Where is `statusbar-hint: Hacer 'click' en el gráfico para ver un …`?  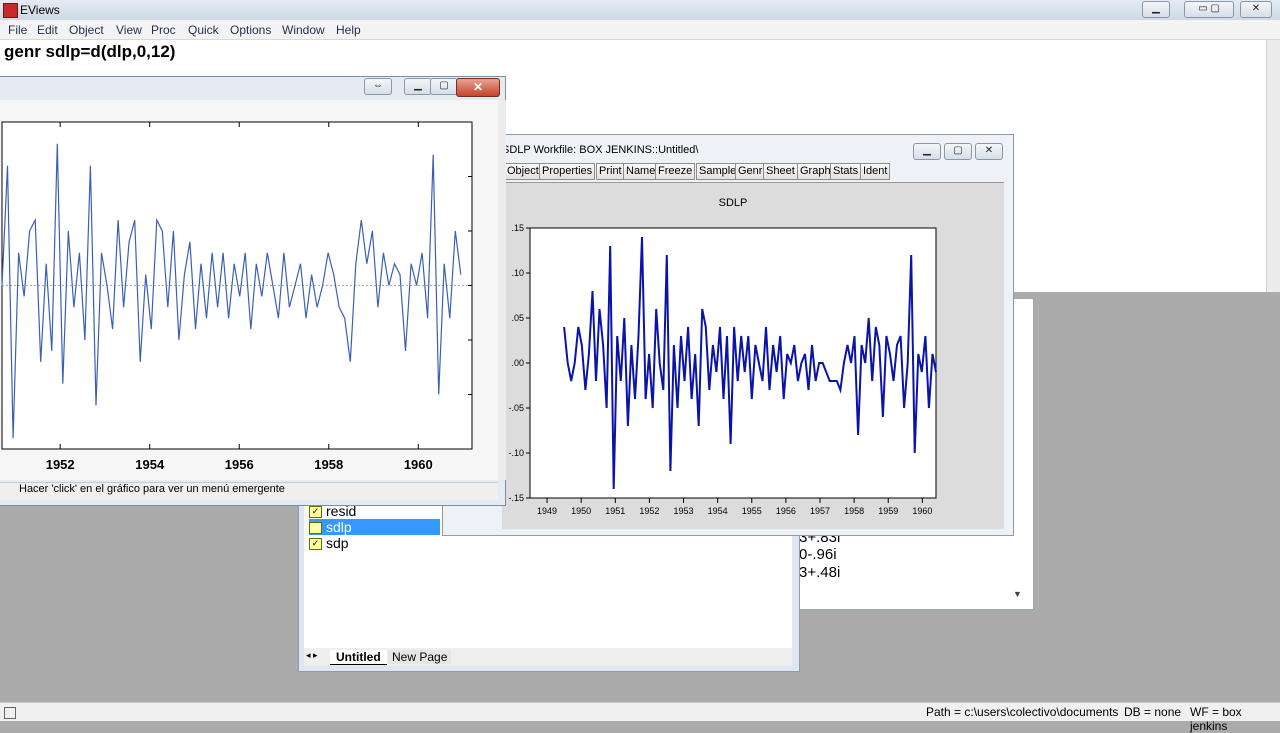 statusbar-hint: Hacer 'click' en el gráfico para ver un … is located at coordinates (152, 489).